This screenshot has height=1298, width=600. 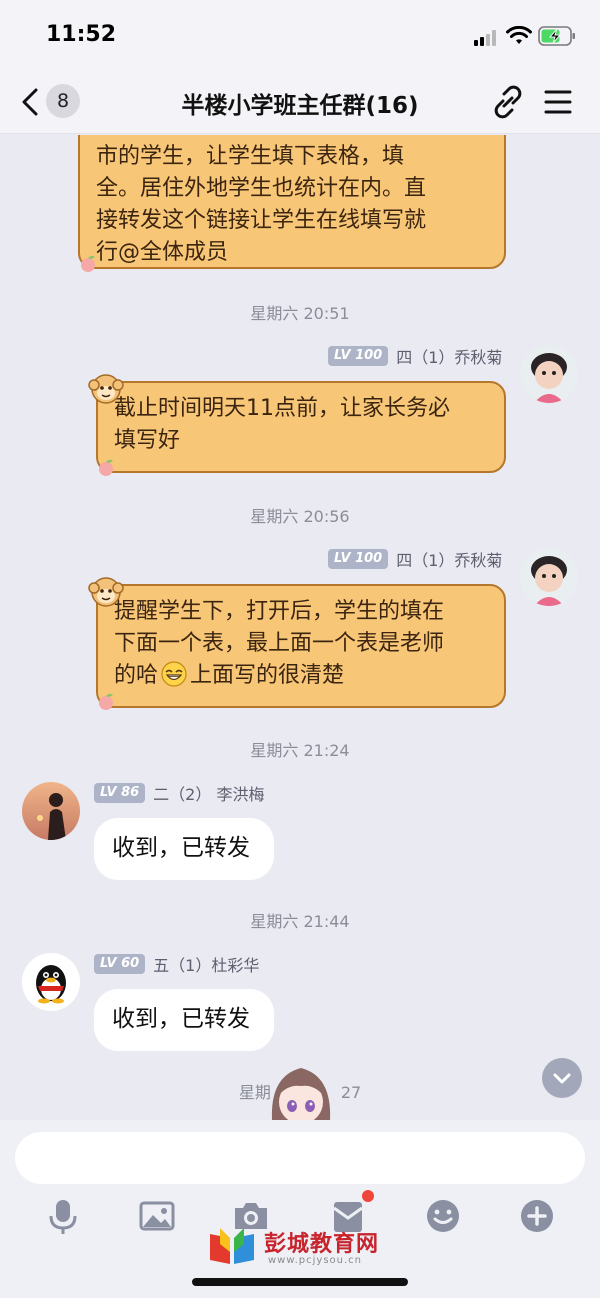 What do you see at coordinates (301, 1094) in the screenshot?
I see `anime-girl-decoration` at bounding box center [301, 1094].